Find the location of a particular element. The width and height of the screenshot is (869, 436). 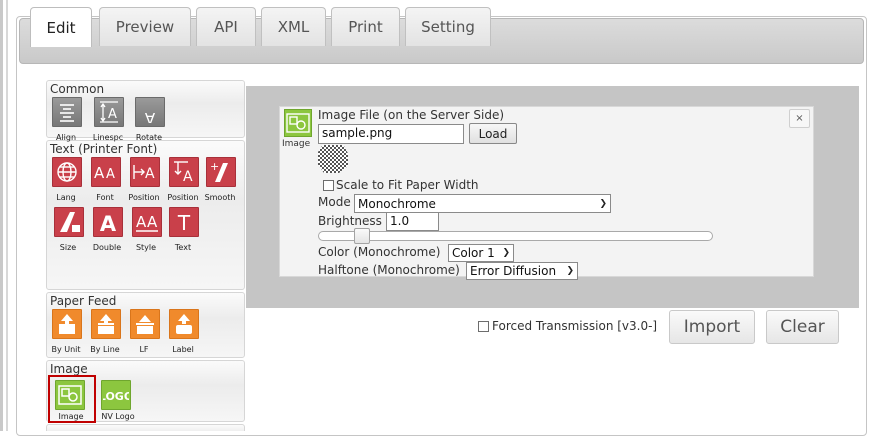

tab-edit: Edit is located at coordinates (61, 27).